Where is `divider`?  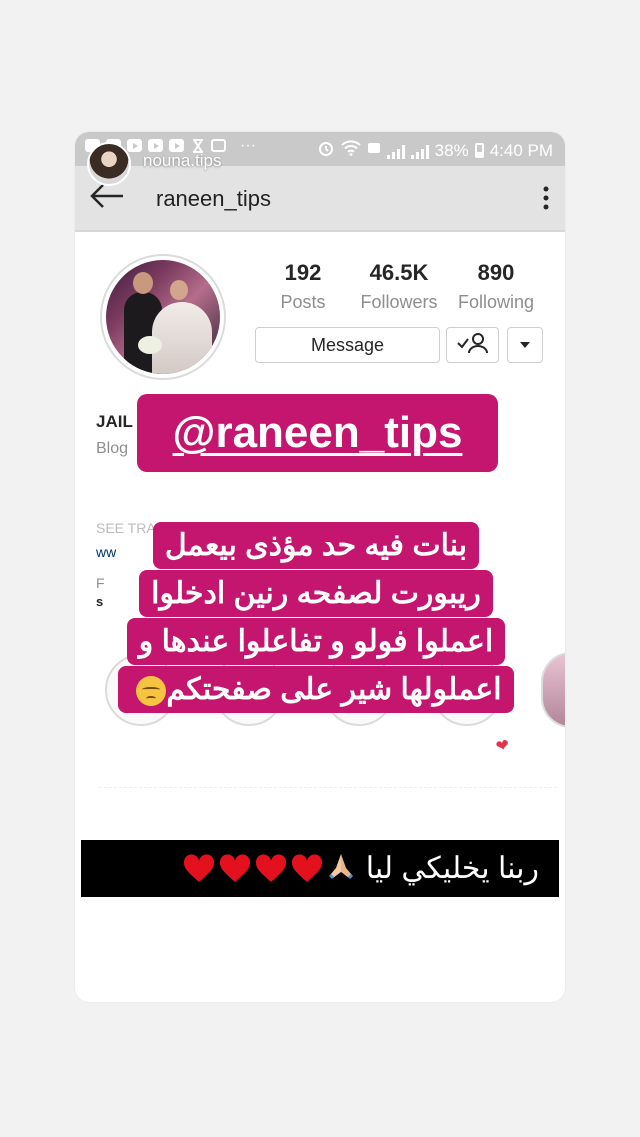
divider is located at coordinates (328, 787).